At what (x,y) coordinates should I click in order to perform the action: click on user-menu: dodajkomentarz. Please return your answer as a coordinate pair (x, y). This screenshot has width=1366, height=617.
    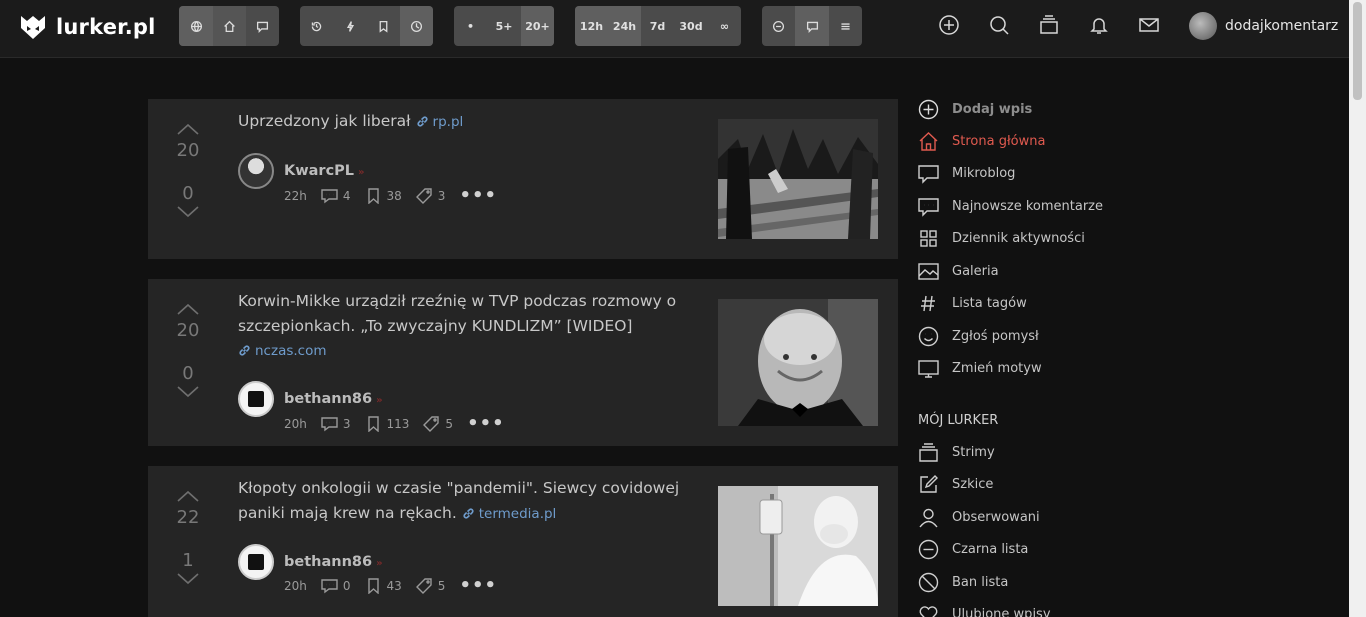
    Looking at the image, I should click on (1263, 26).